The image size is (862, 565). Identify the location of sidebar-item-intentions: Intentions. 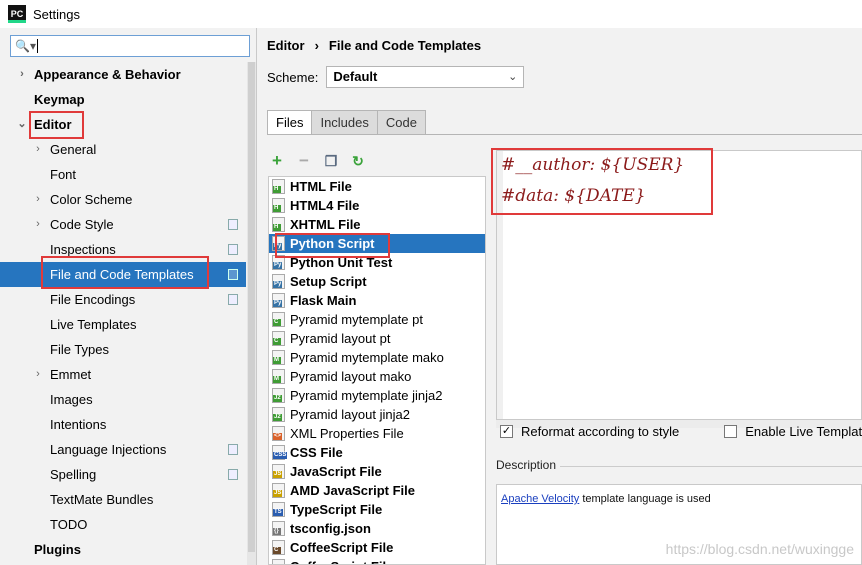
(123, 424).